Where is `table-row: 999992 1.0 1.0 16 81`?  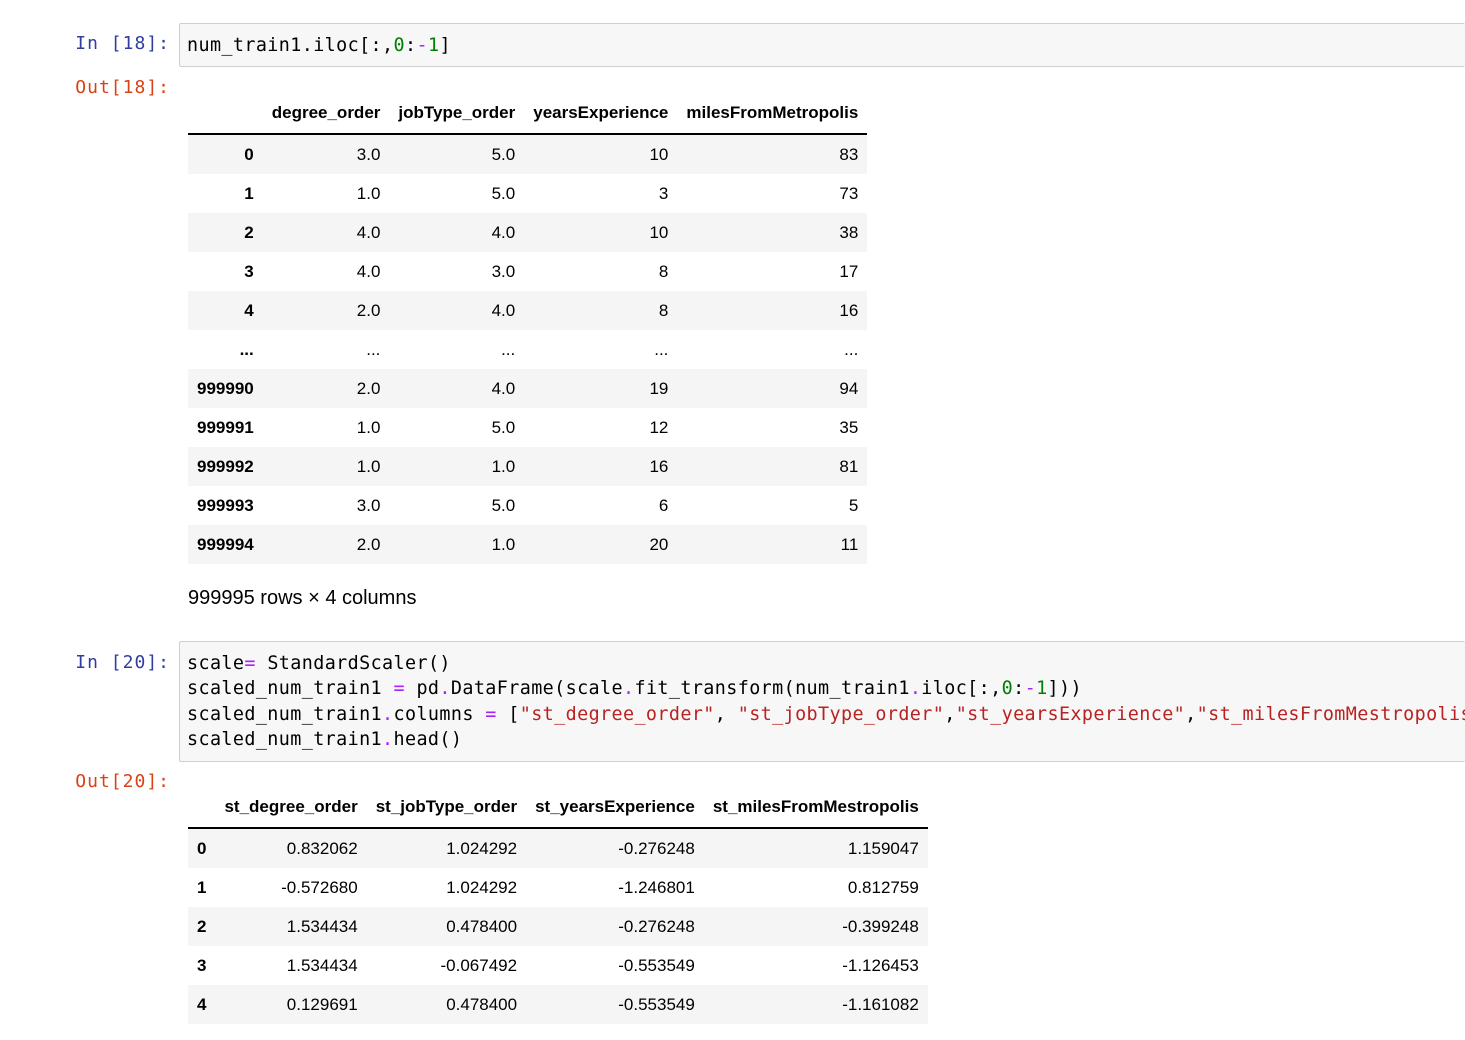
table-row: 999992 1.0 1.0 16 81 is located at coordinates (528, 466).